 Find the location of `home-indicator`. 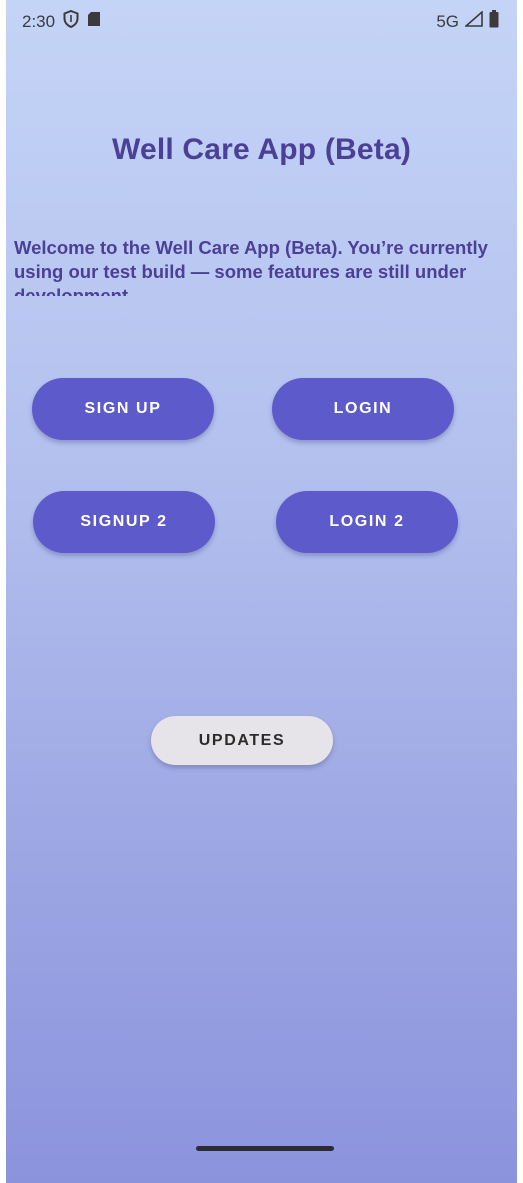

home-indicator is located at coordinates (265, 1148).